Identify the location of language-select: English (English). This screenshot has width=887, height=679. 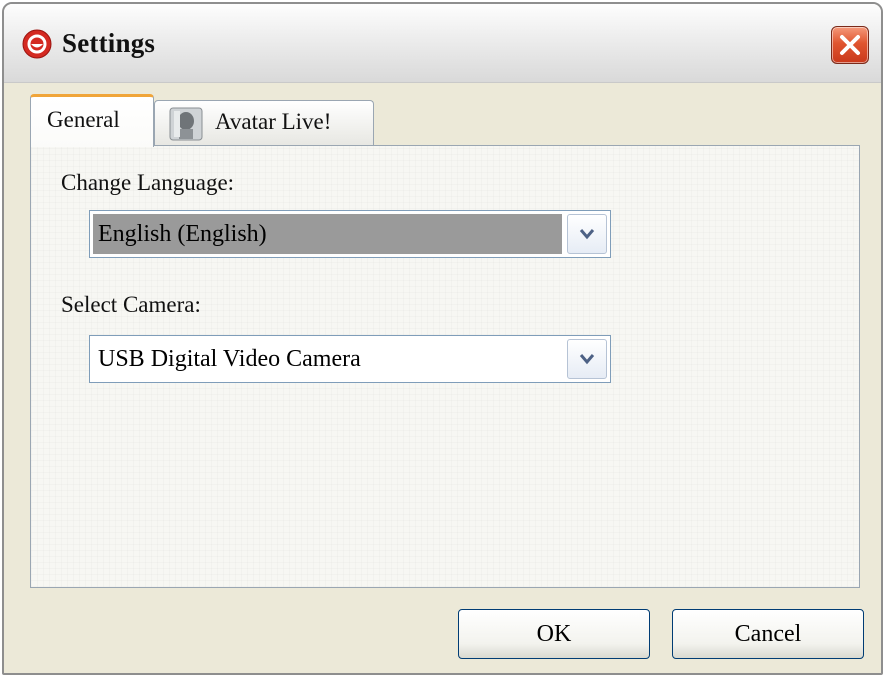
(350, 234).